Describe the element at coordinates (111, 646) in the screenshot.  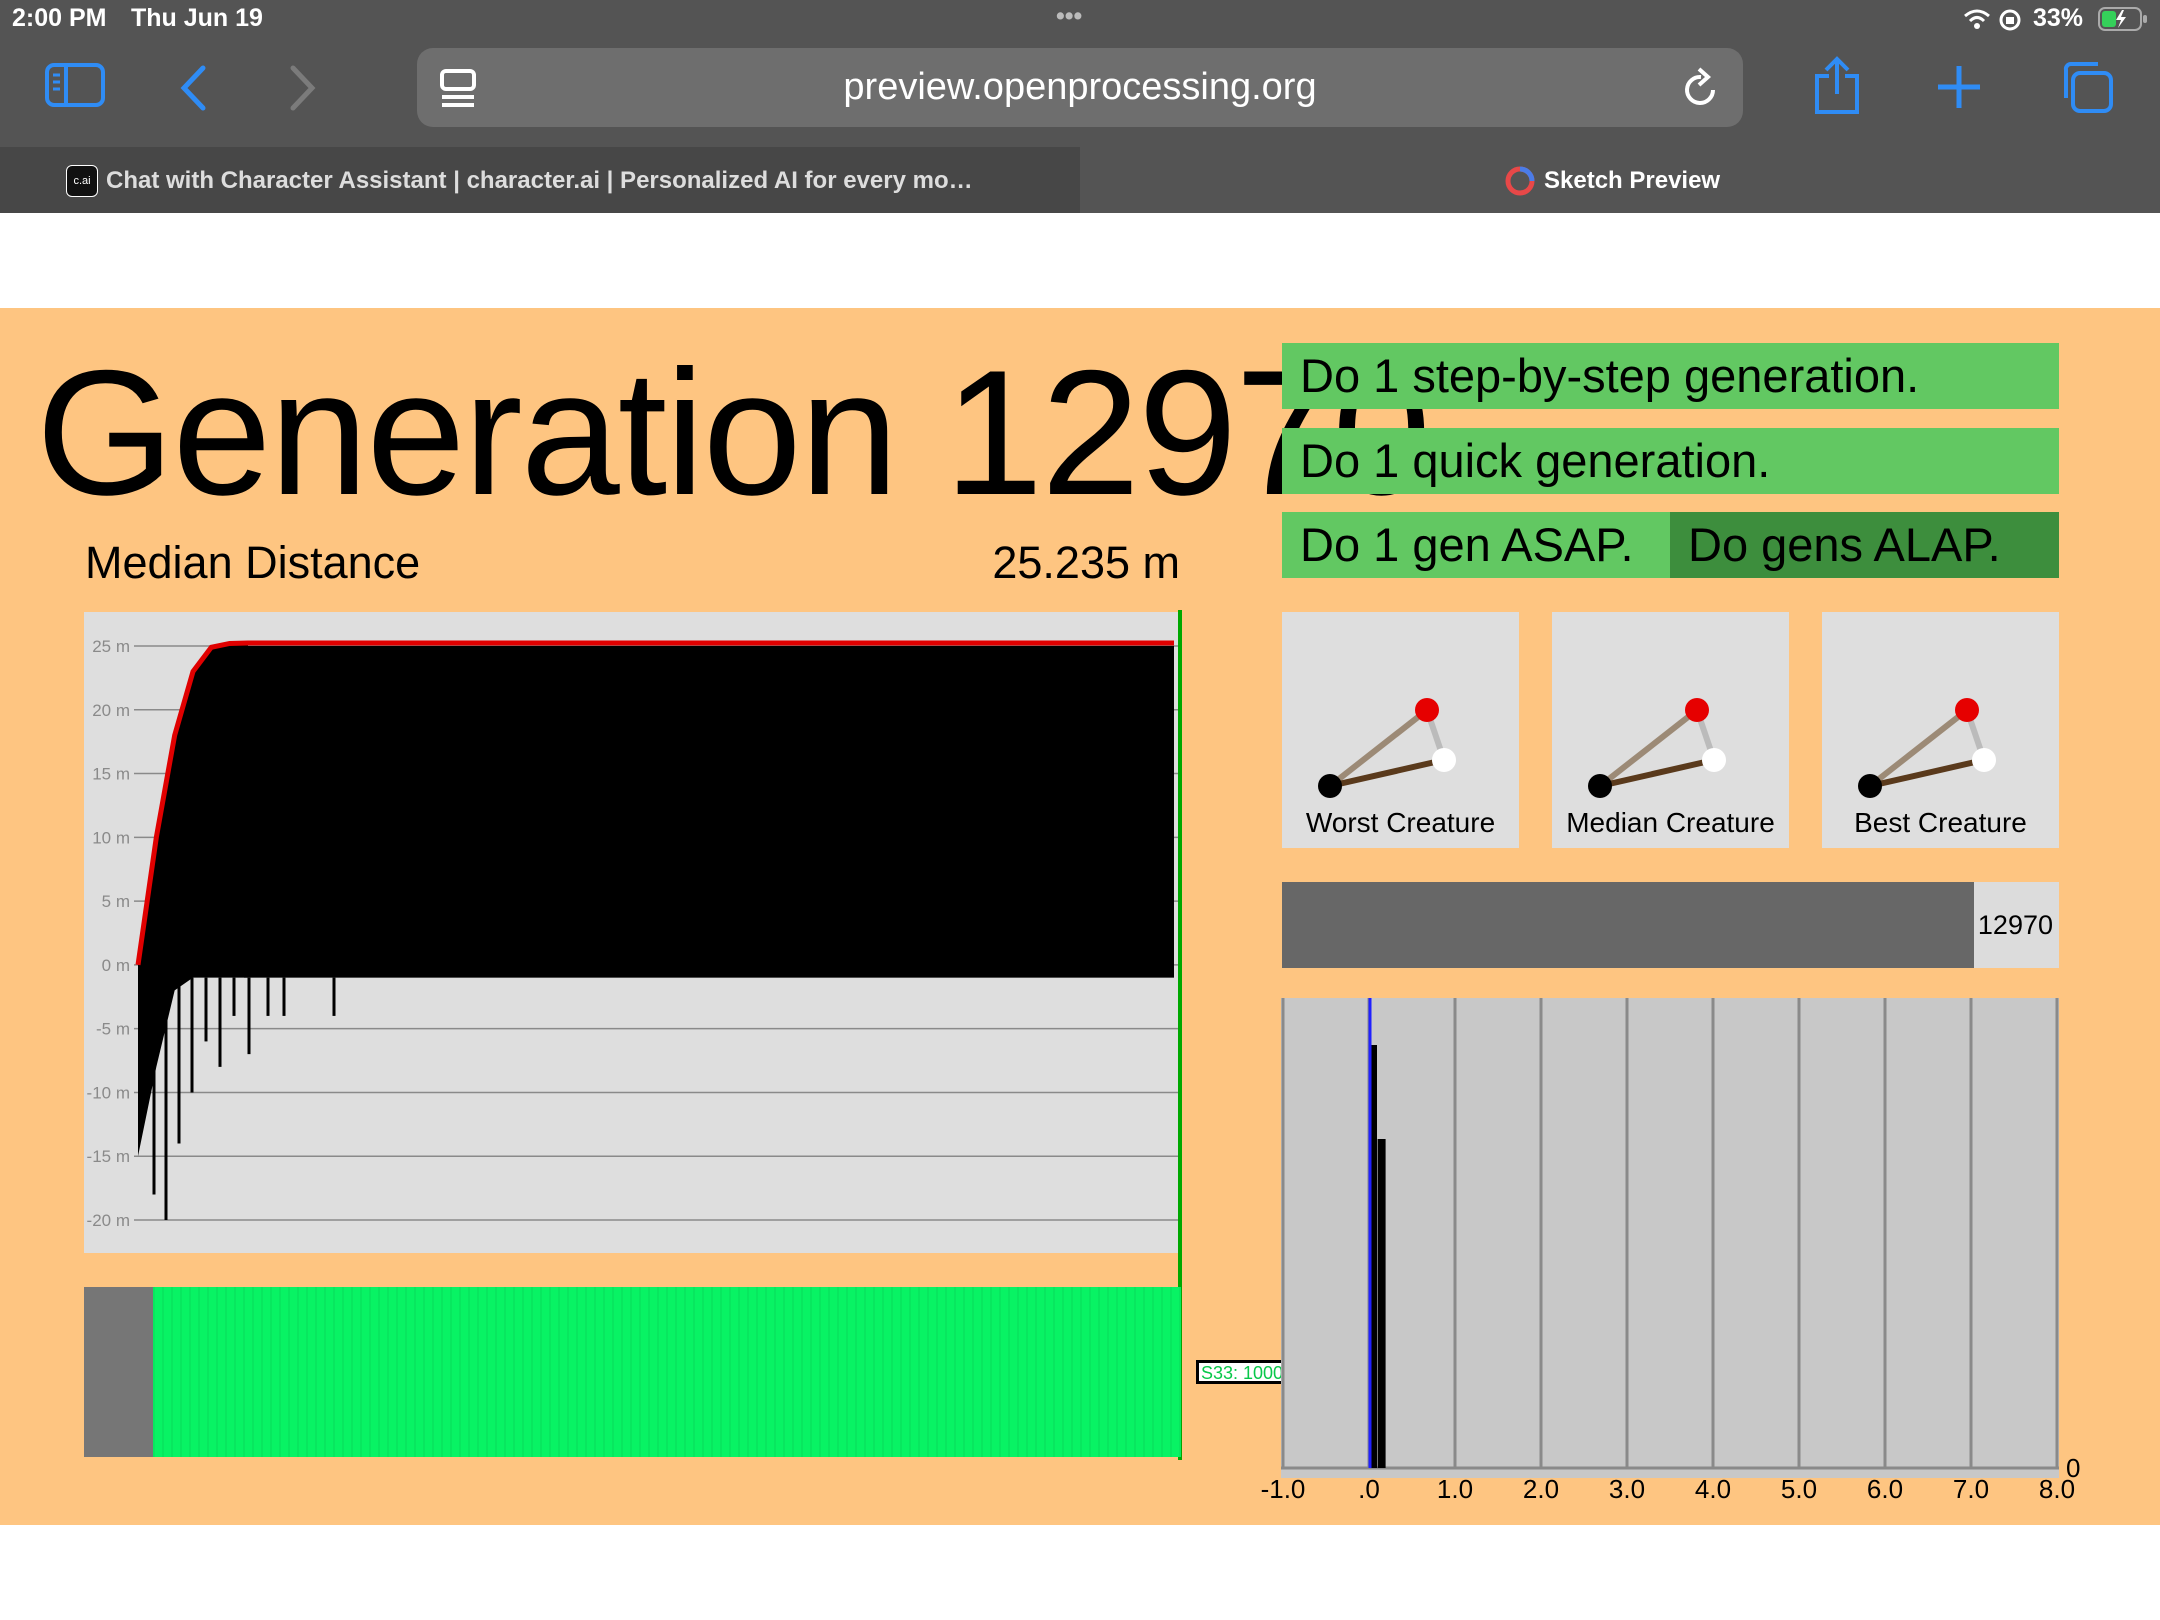
I see `y-tick-label: 25 m` at that location.